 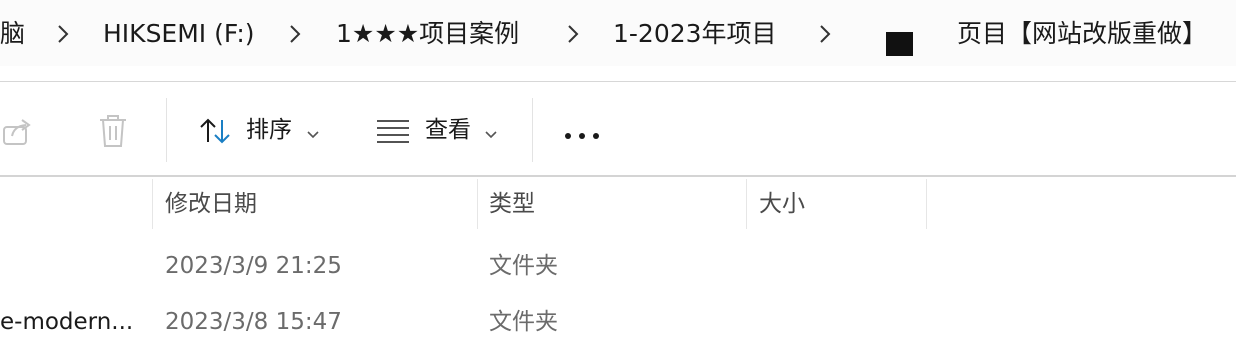 What do you see at coordinates (179, 34) in the screenshot?
I see `breadcrumb-item-drive: HIKSEMI (F:)` at bounding box center [179, 34].